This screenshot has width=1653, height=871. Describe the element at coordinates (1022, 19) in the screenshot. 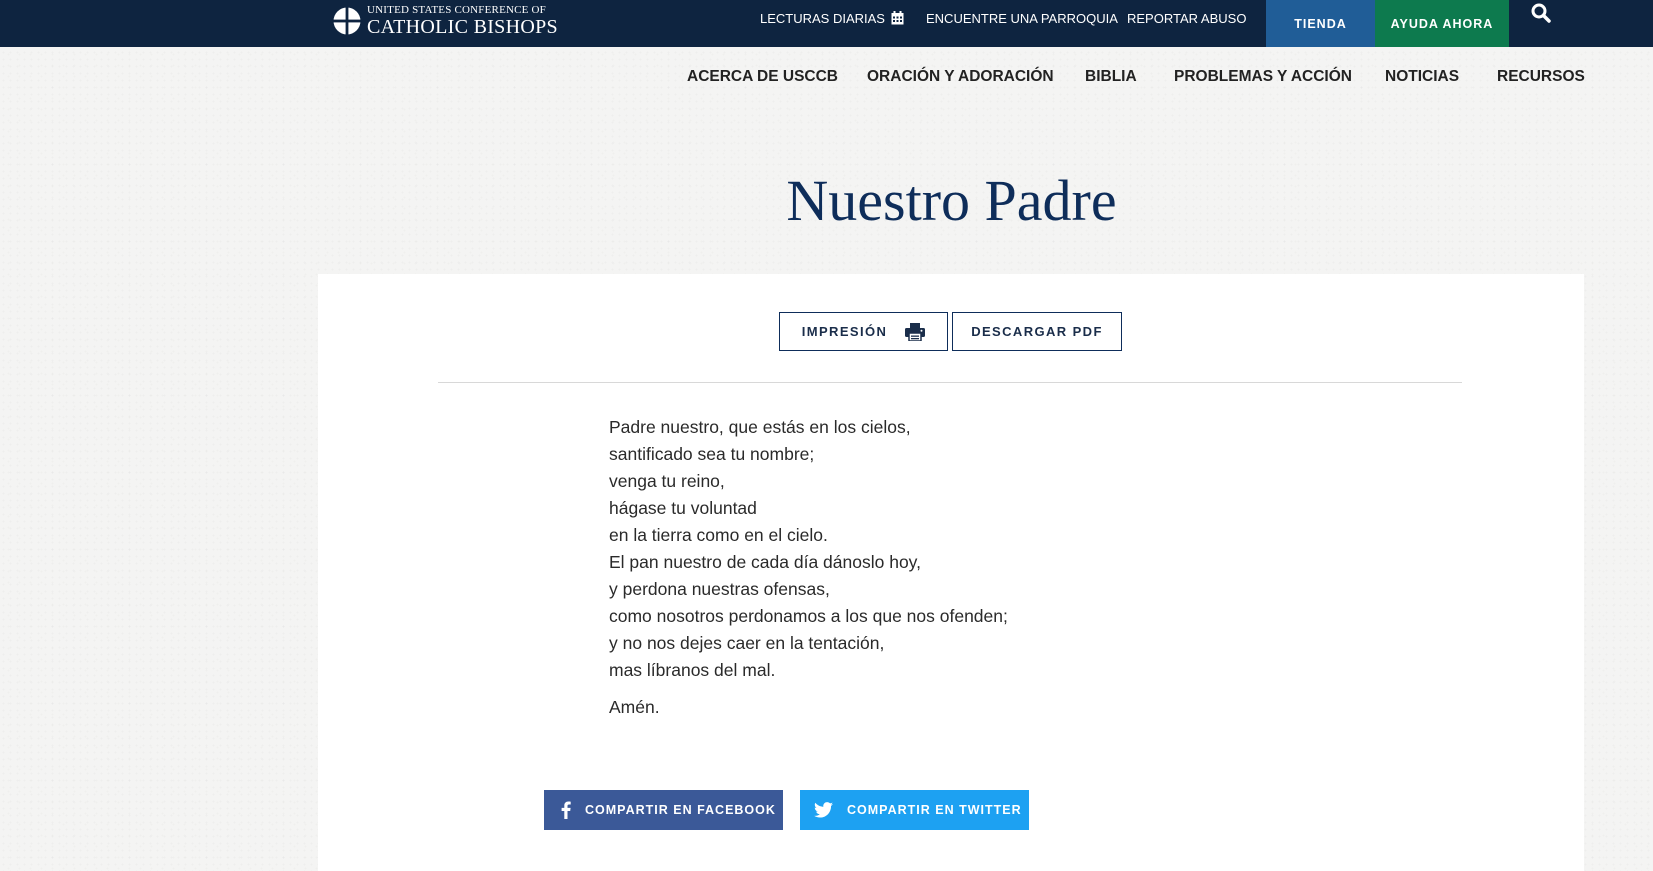

I see `find-parish-link: ENCUENTRE UNA PARROQUIA` at that location.